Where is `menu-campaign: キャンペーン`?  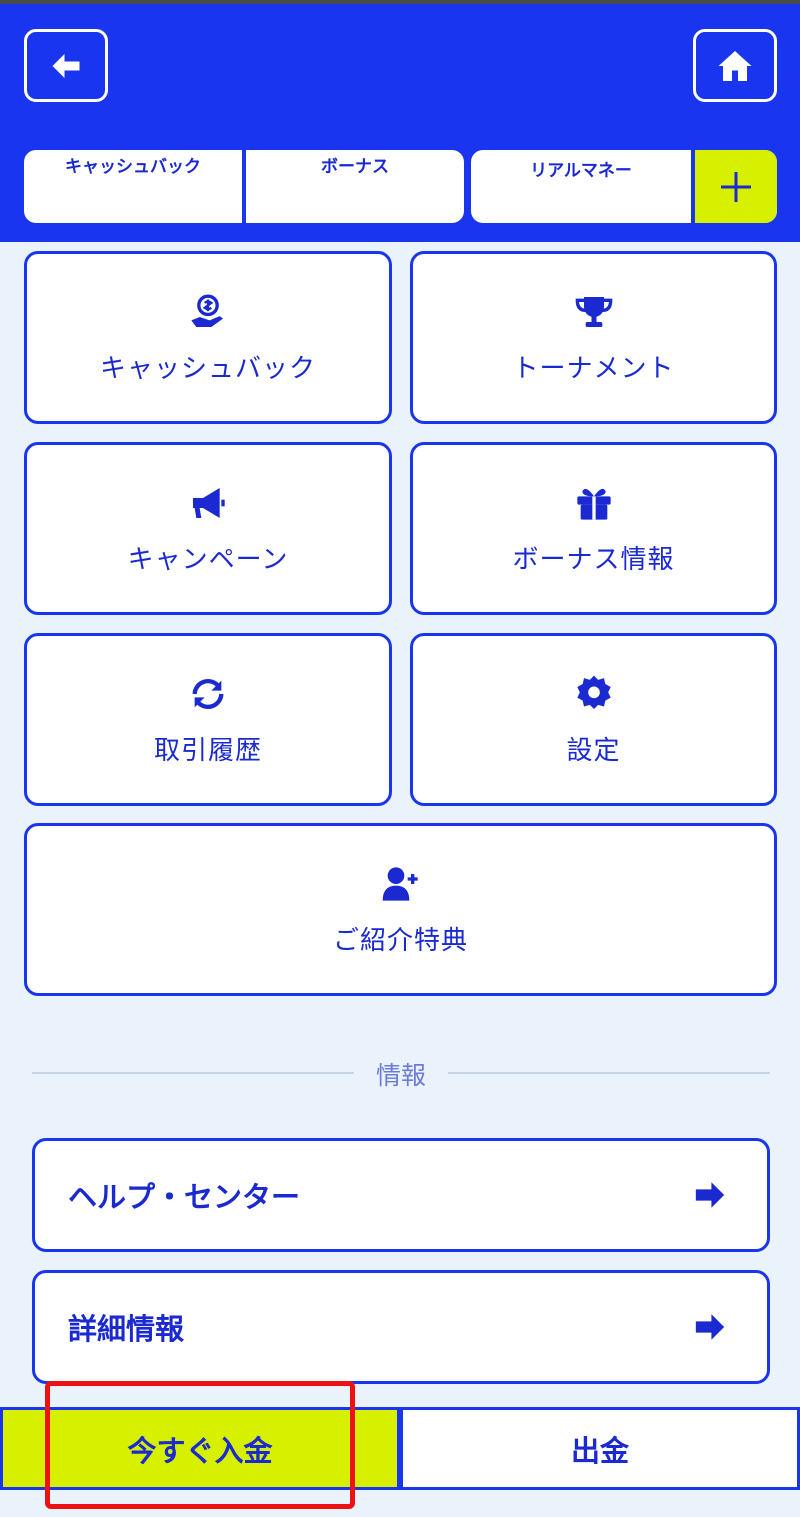
menu-campaign: キャンペーン is located at coordinates (208, 528).